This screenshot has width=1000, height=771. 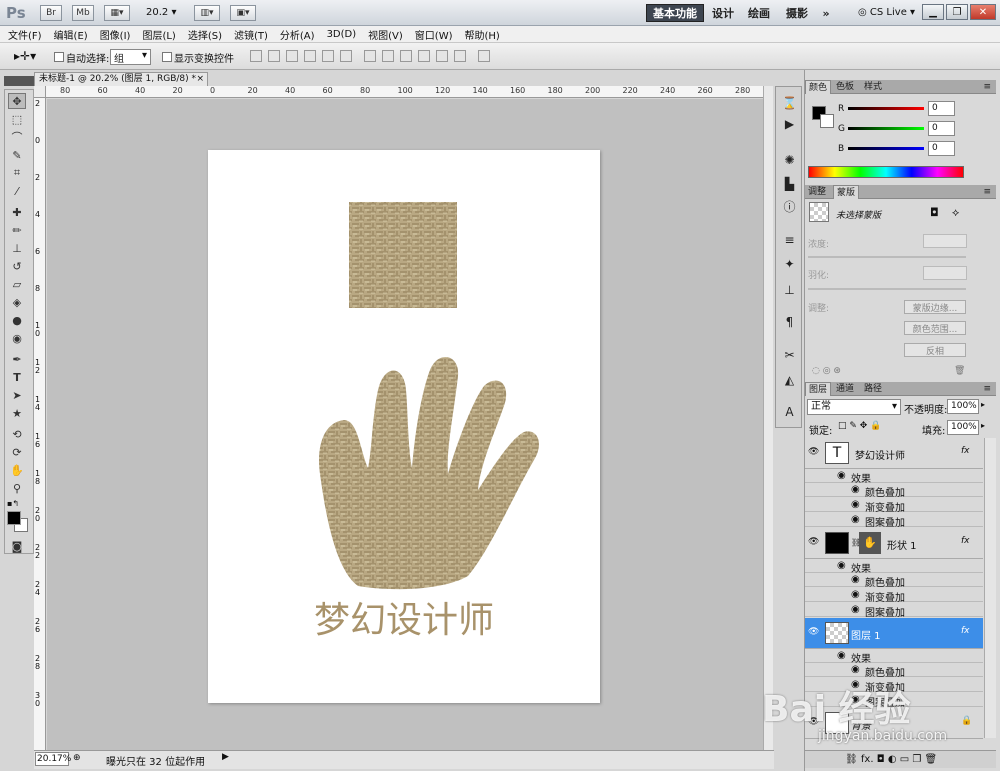 I want to click on delete-mask-icon: 🗑, so click(x=959, y=371).